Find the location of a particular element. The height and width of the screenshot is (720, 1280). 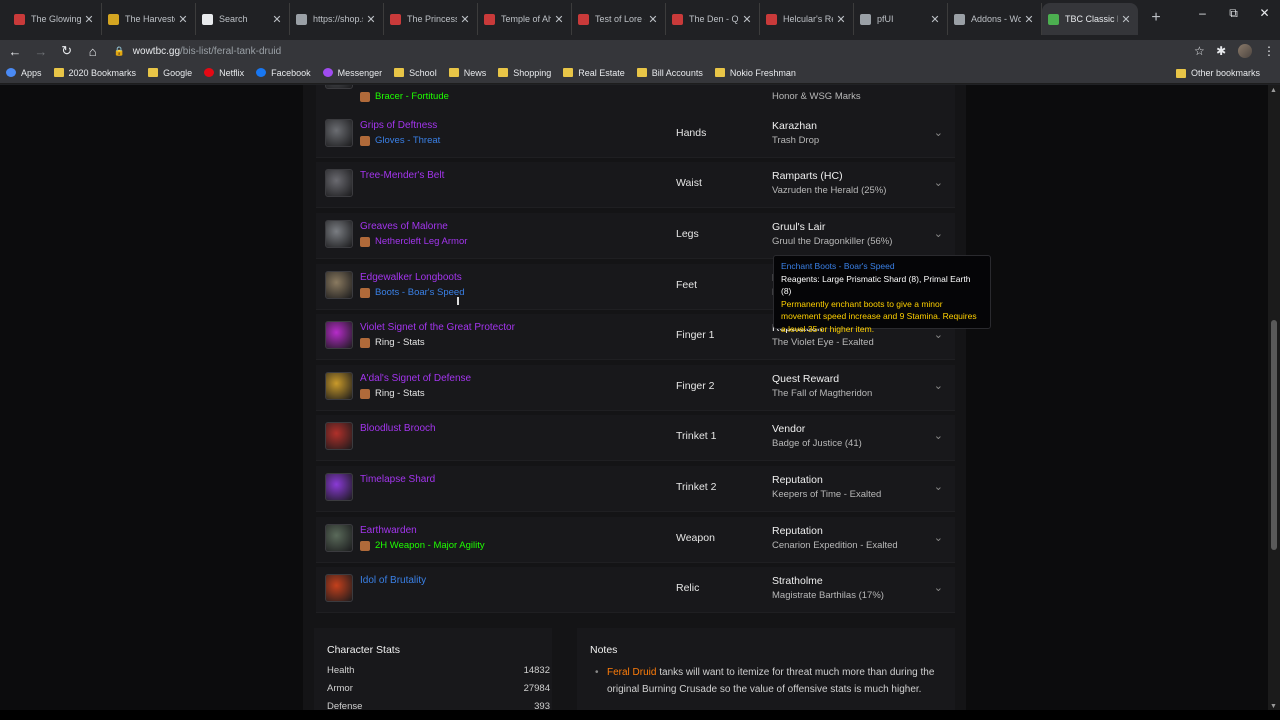

enchant-link: Boots - Boar's Speed is located at coordinates (419, 292).